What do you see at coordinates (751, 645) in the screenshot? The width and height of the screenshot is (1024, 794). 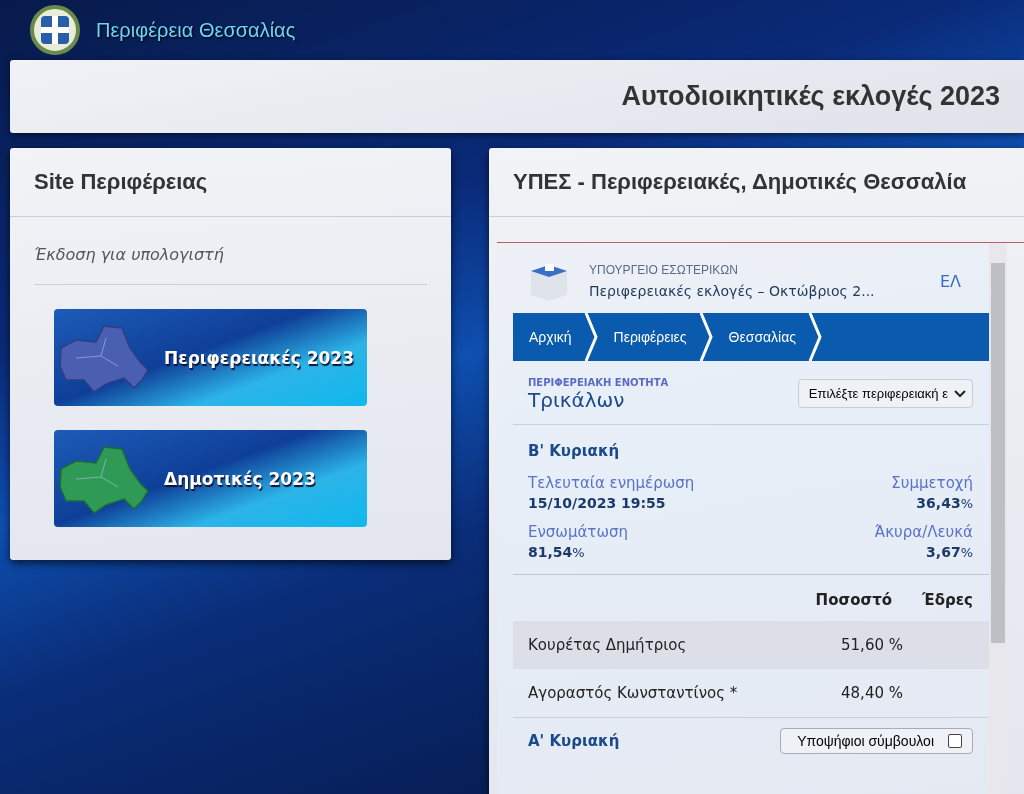 I see `candidate-row: Κουρέτας Δημήτριος 51,60 %` at bounding box center [751, 645].